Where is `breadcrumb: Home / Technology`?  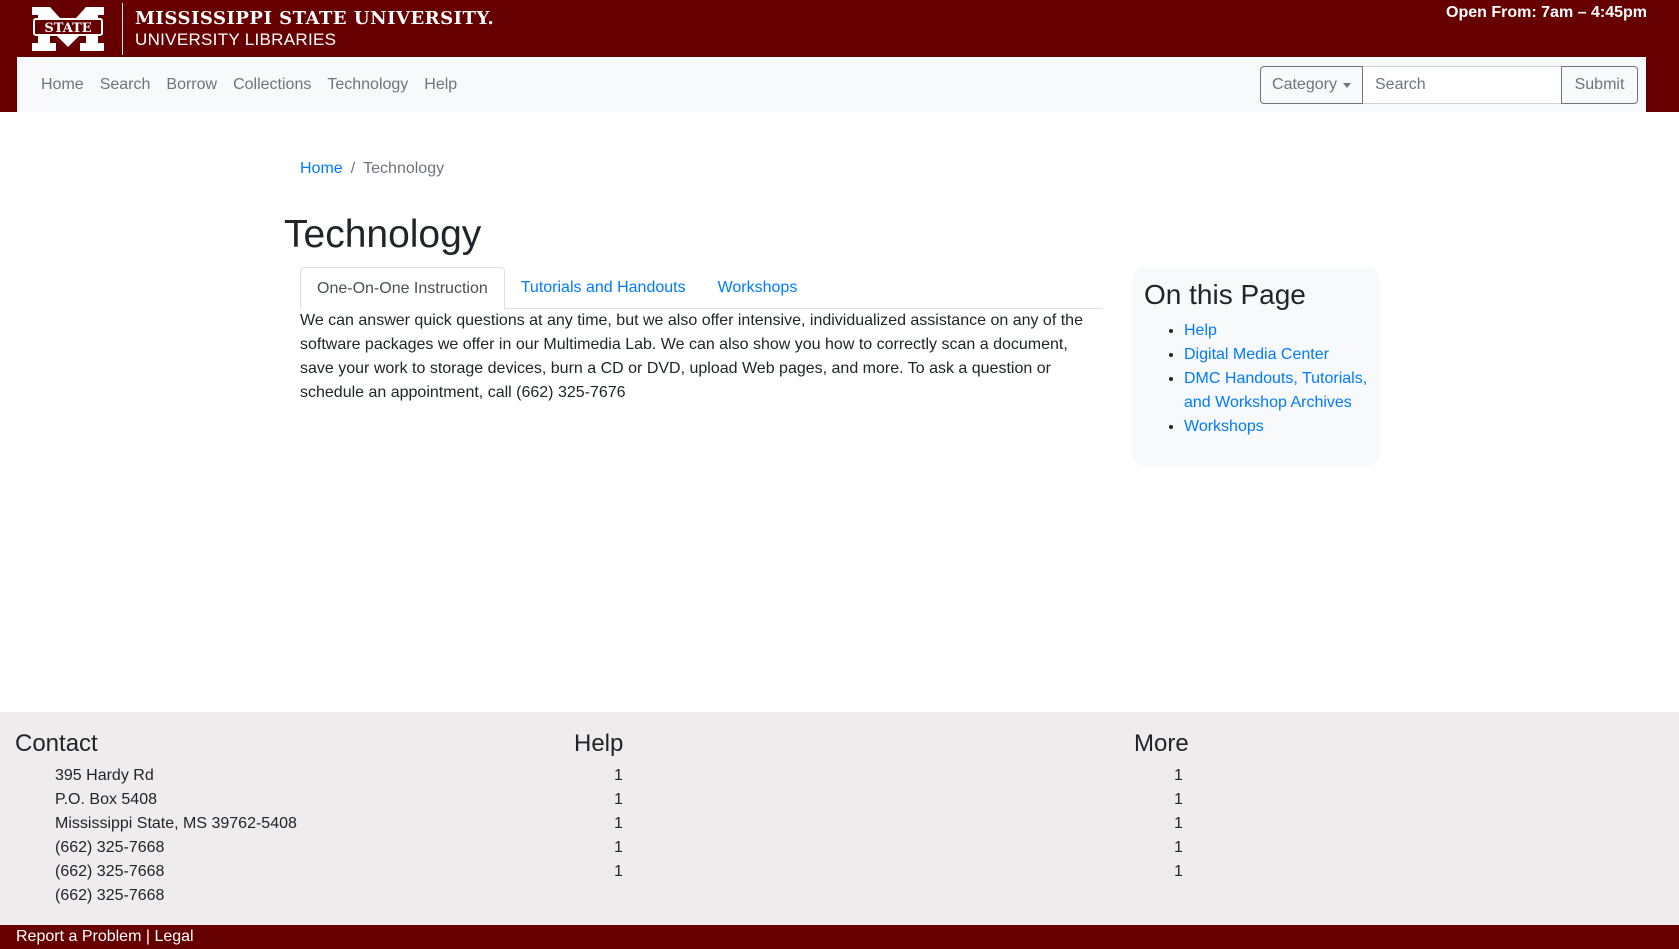
breadcrumb: Home / Technology is located at coordinates (372, 169).